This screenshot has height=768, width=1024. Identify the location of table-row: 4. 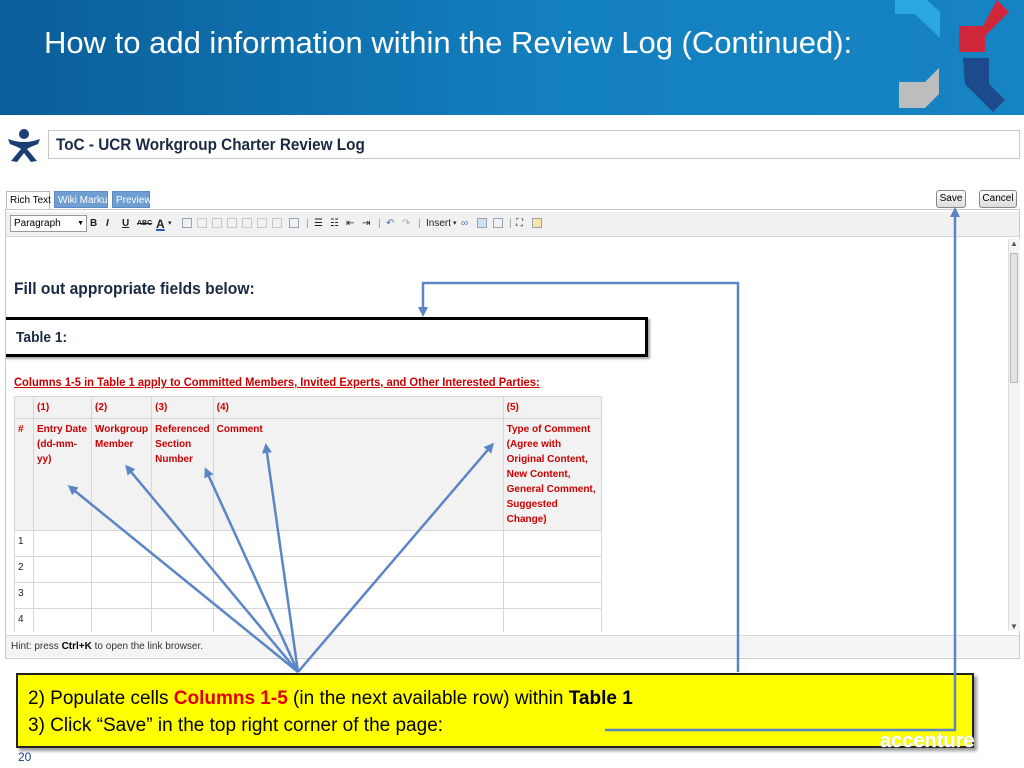
(308, 620).